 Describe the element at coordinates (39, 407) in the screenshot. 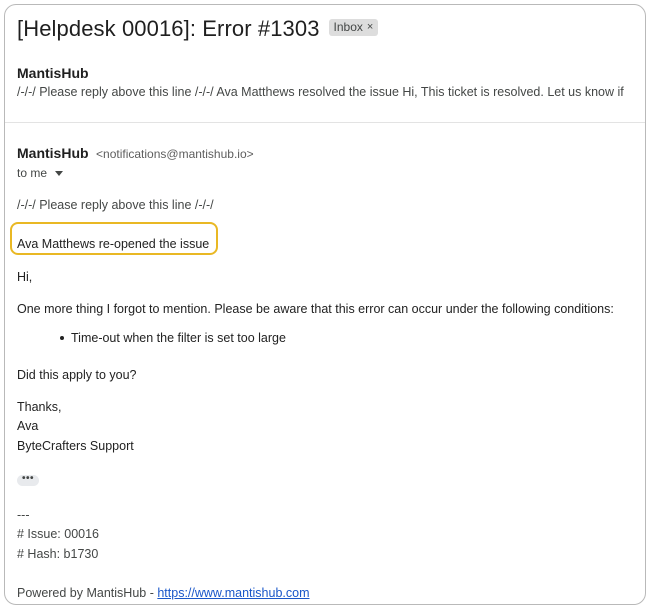

I see `signoff-line: Thanks,` at that location.